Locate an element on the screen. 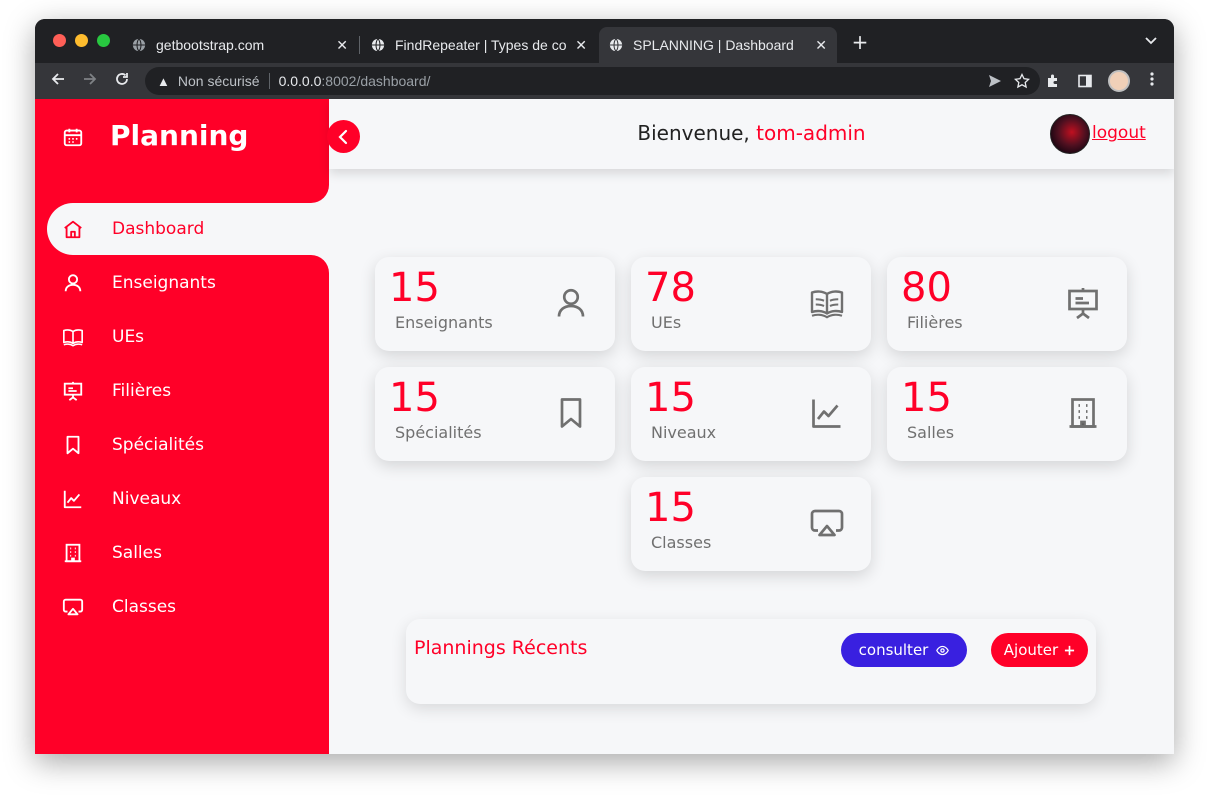  browser-tab-active: SPLANNING | Dashboard ✕ is located at coordinates (718, 45).